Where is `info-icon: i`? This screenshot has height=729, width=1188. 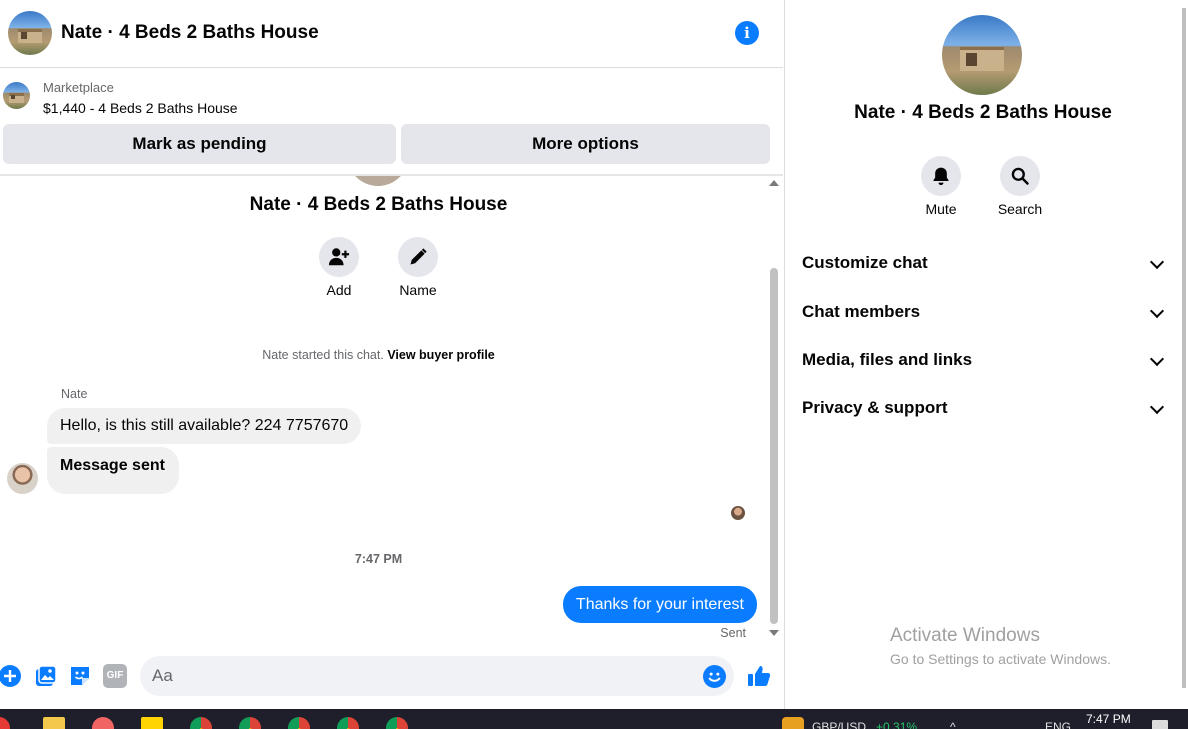
info-icon: i is located at coordinates (747, 33).